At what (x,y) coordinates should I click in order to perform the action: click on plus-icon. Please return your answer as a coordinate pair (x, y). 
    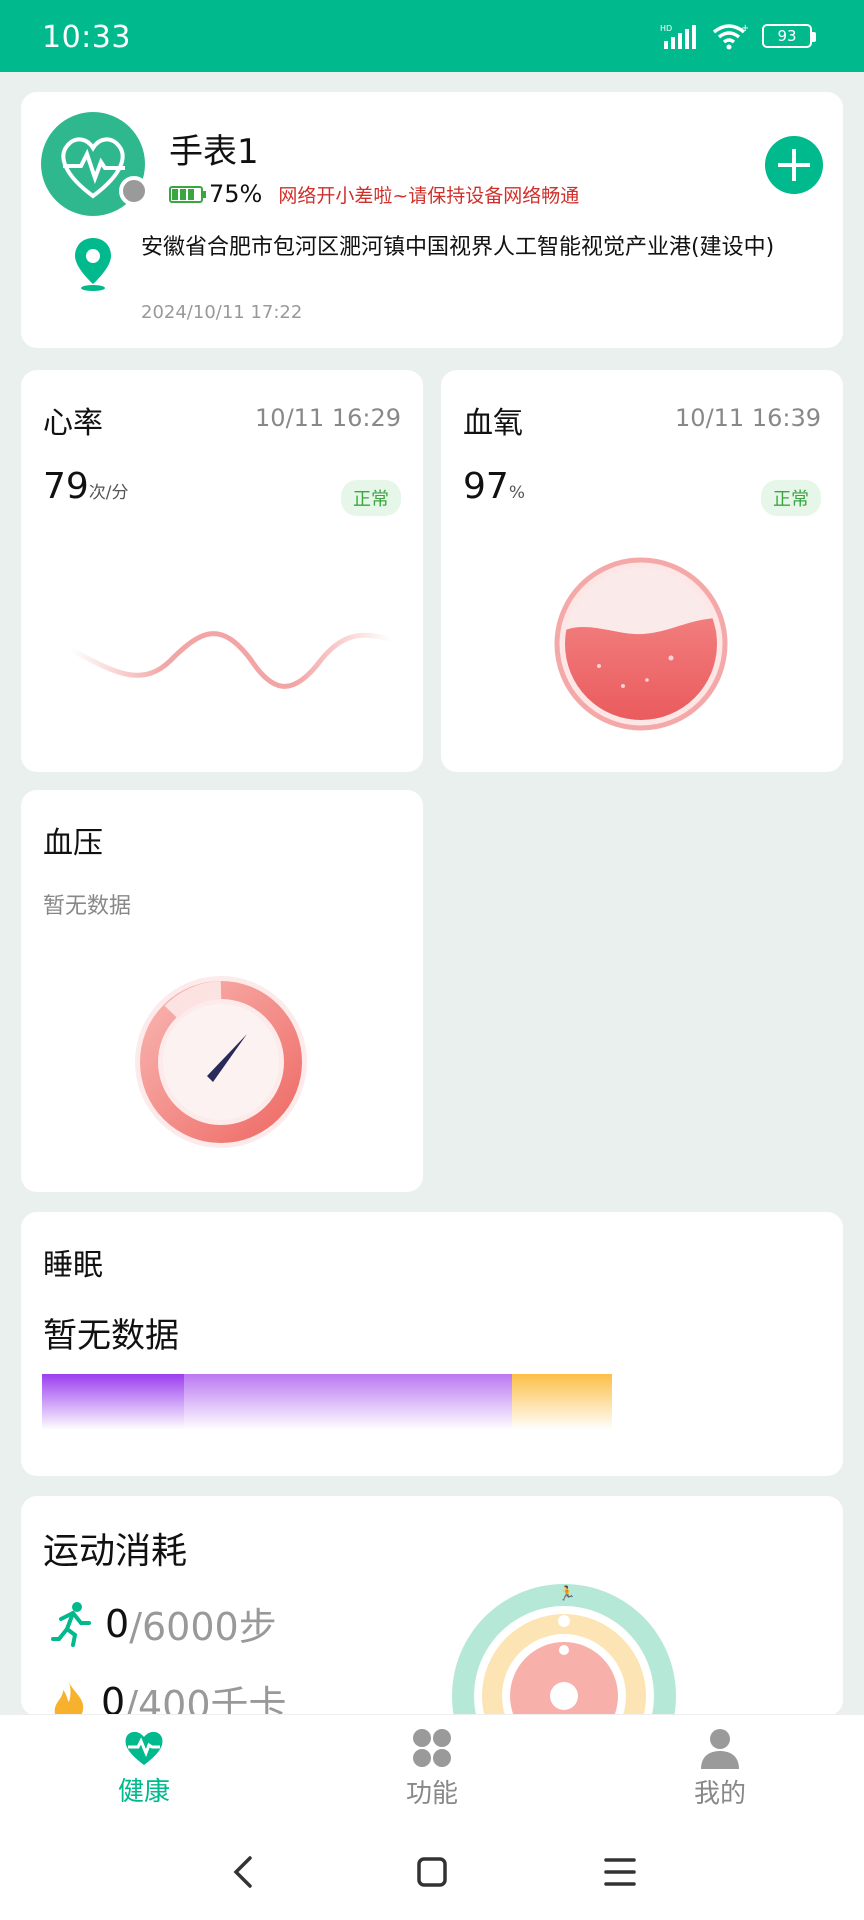
    Looking at the image, I should click on (794, 165).